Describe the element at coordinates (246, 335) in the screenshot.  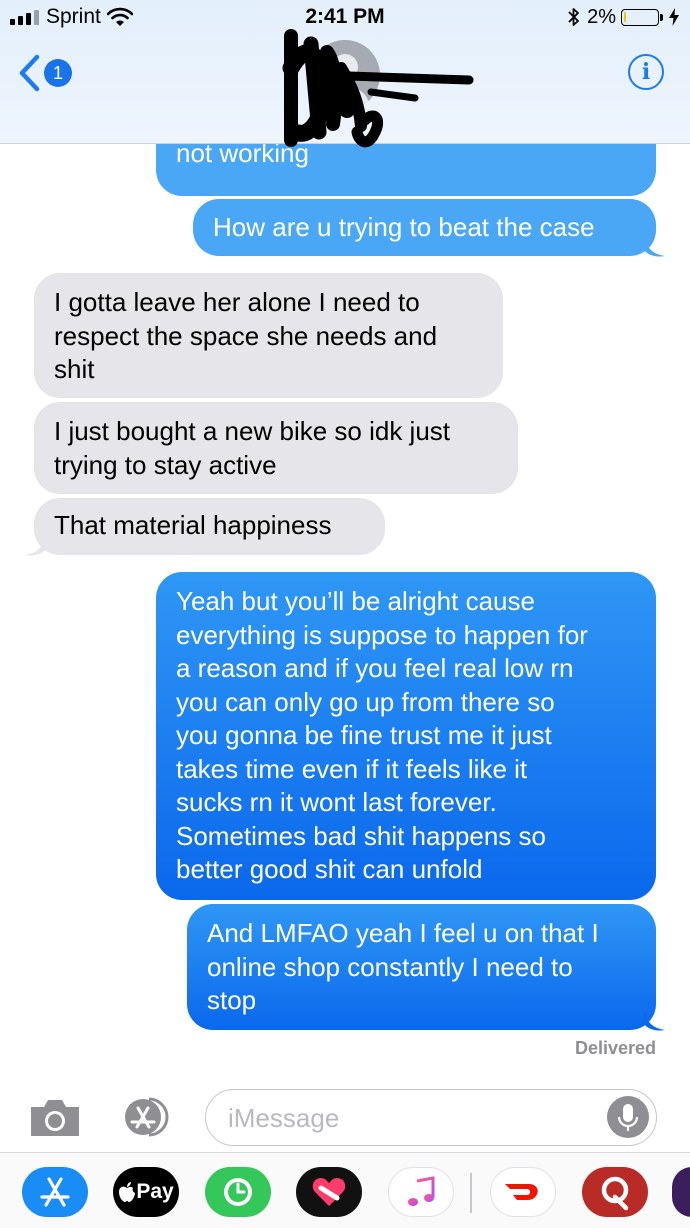
I see `message-line: respect the space she needs and` at that location.